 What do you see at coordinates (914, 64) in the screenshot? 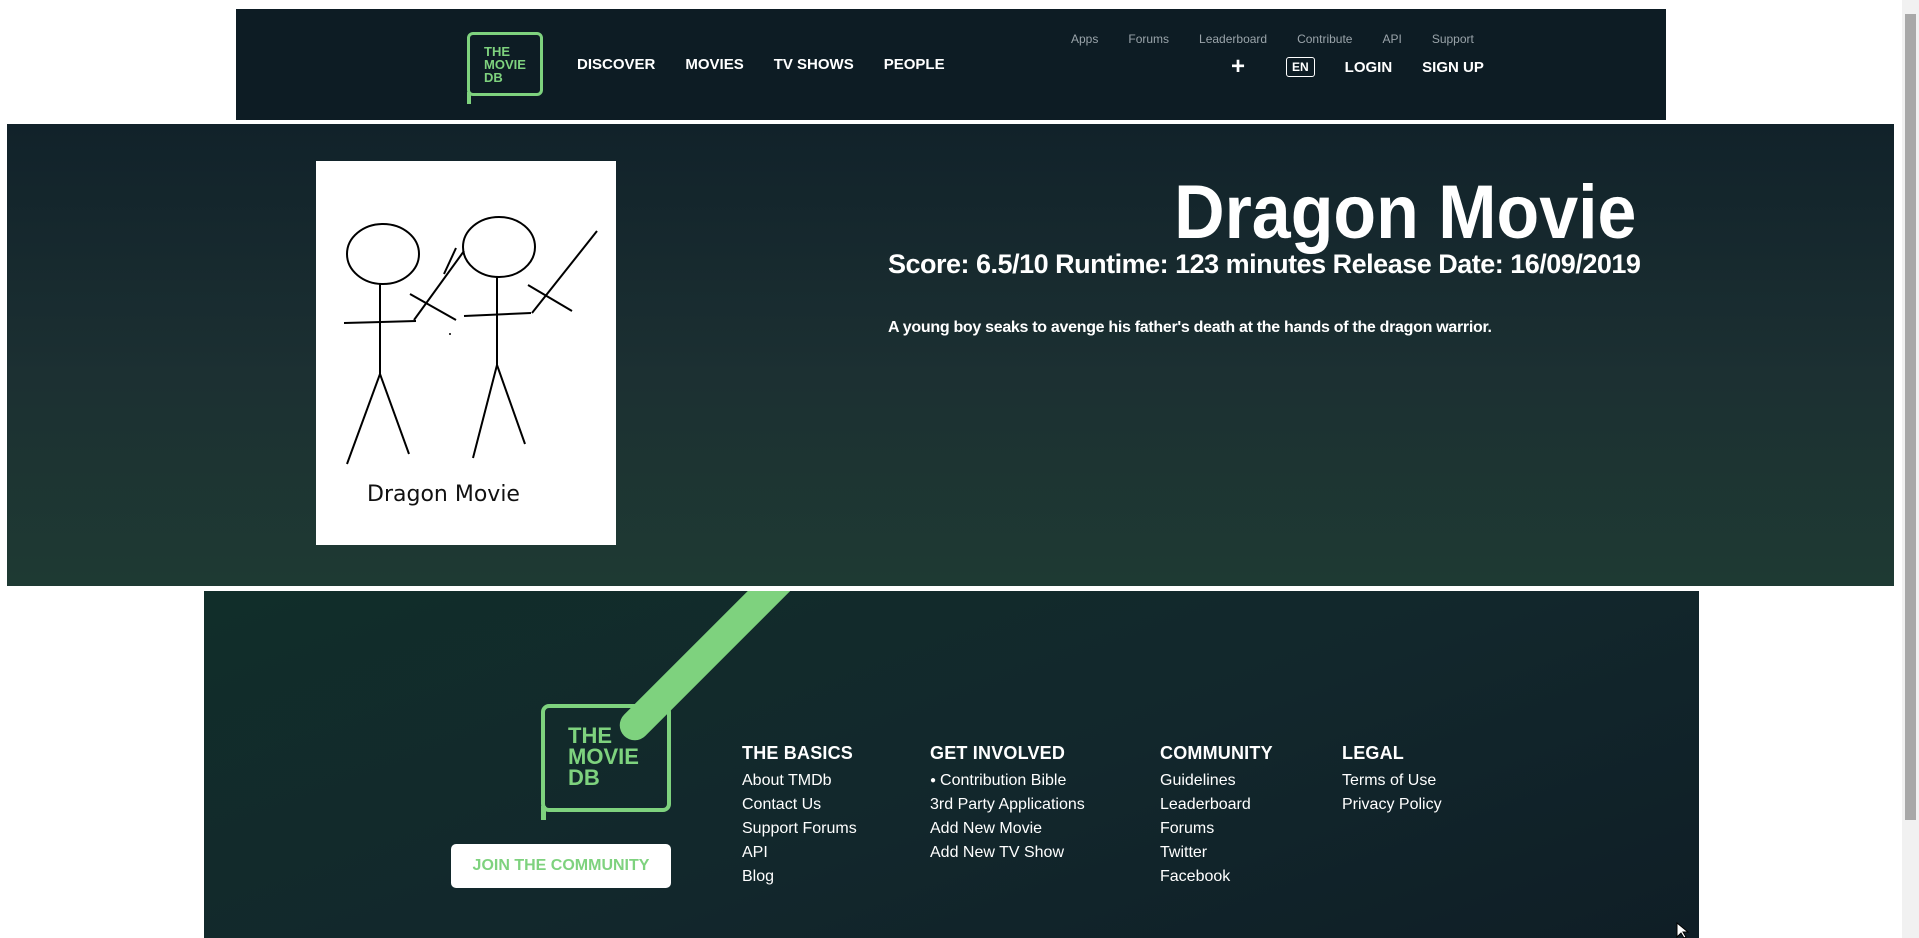
I see `nav-people: PEOPLE` at bounding box center [914, 64].